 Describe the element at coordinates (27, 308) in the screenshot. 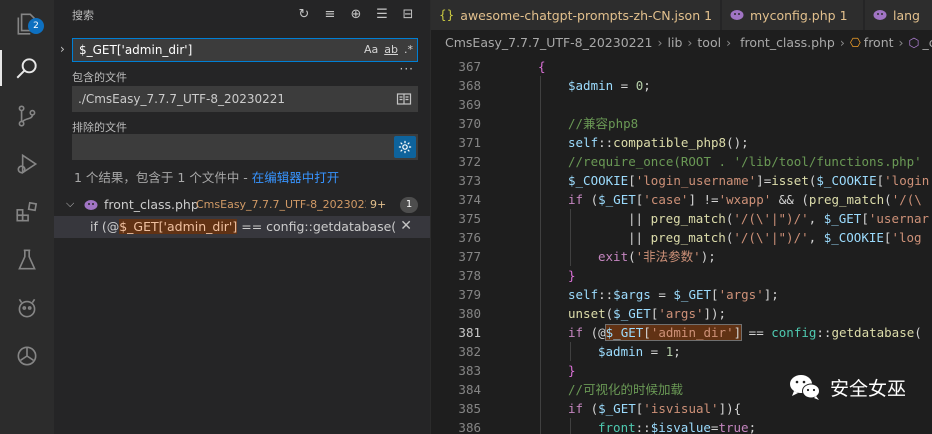

I see `remote-pet-icon` at that location.